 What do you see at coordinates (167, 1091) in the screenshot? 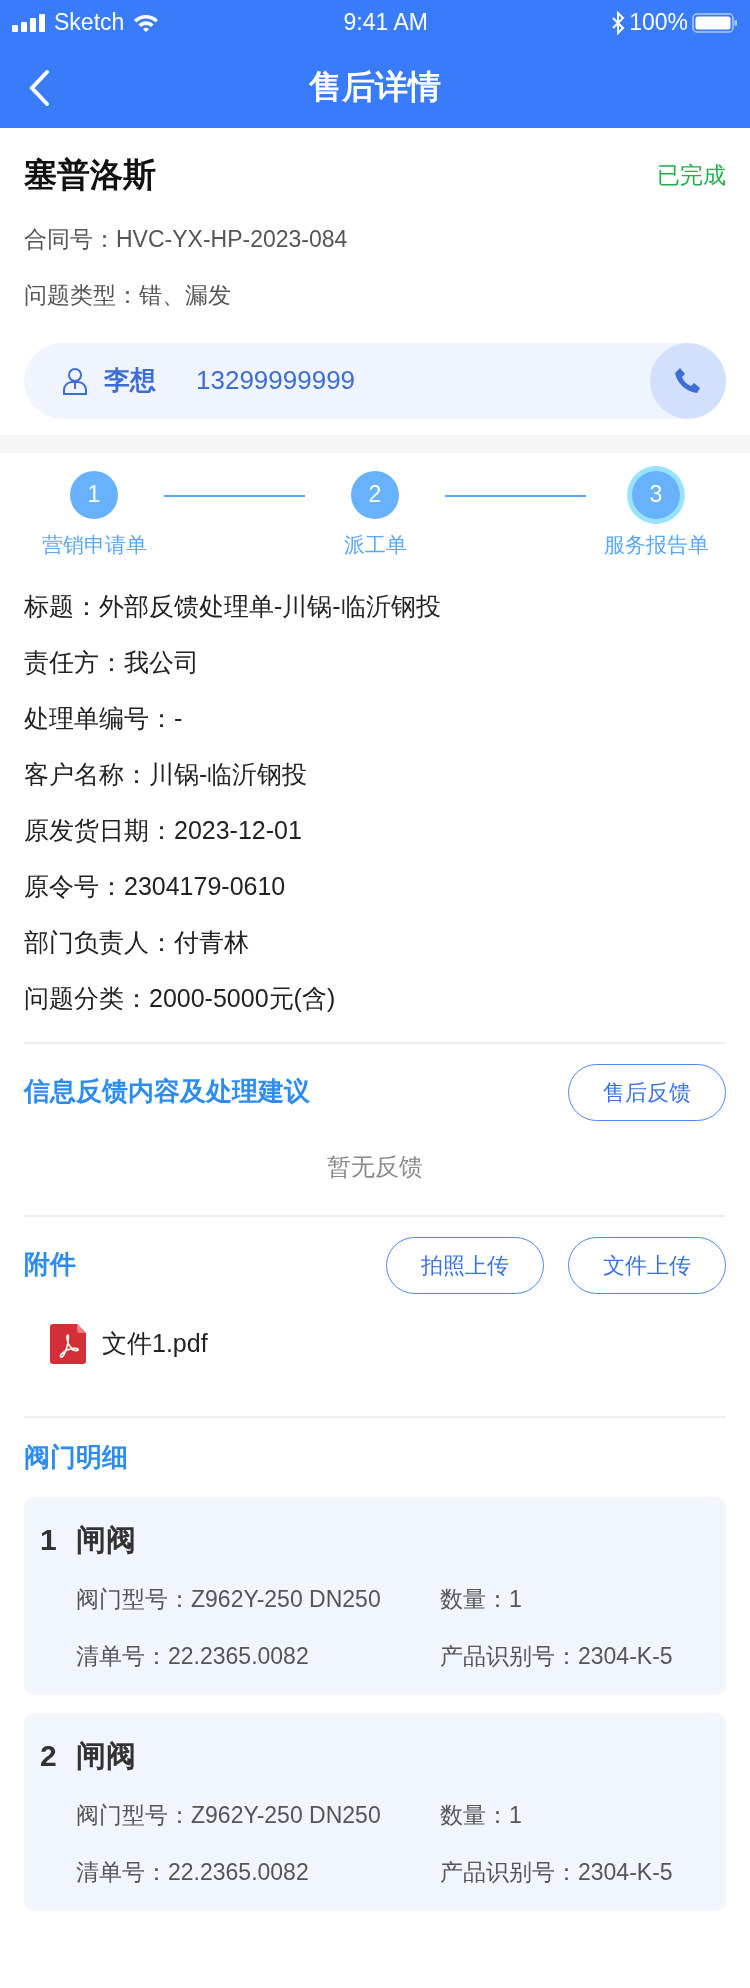
I see `section-title: 信息反馈内容及处理建议` at bounding box center [167, 1091].